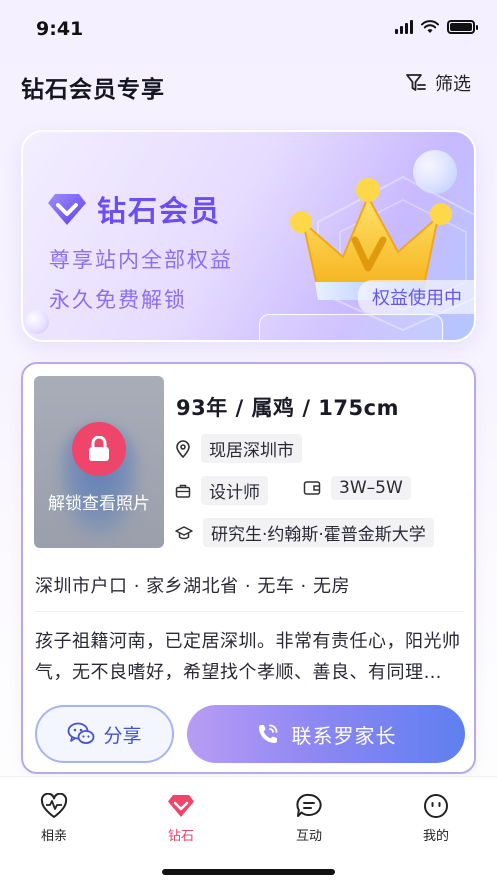 This screenshot has width=497, height=883. What do you see at coordinates (183, 448) in the screenshot?
I see `location-pin-icon` at bounding box center [183, 448].